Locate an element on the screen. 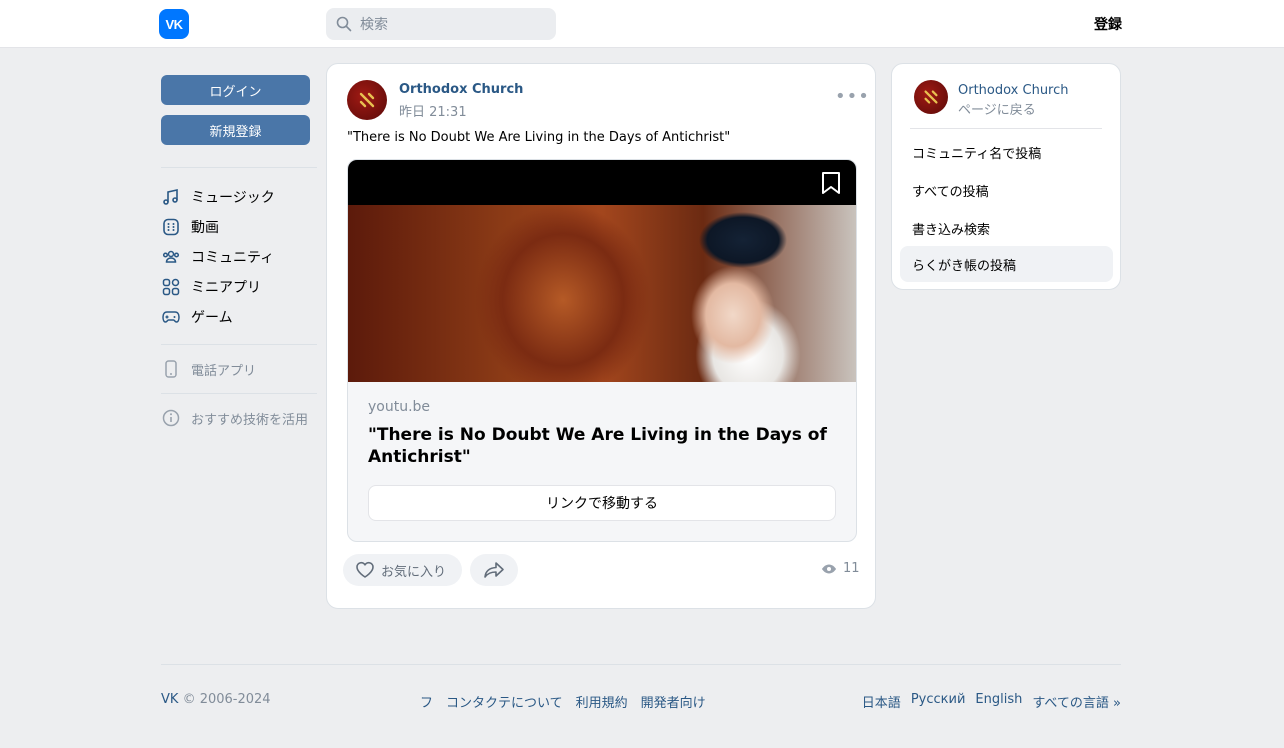 This screenshot has width=1284, height=748. sidebar-item-mini-apps: ミニアプリ is located at coordinates (239, 287).